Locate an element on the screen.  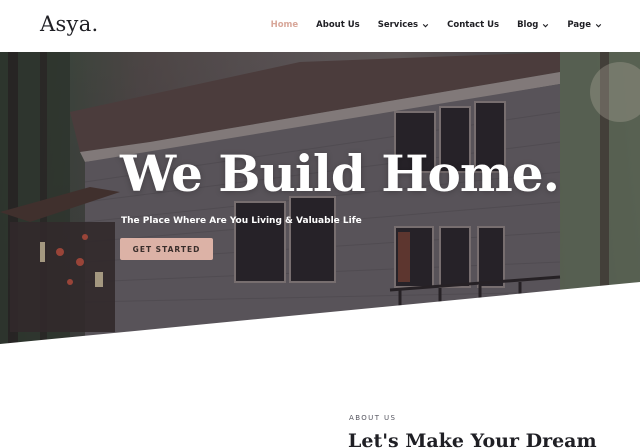
hero-title: We Build Home. is located at coordinates (340, 173).